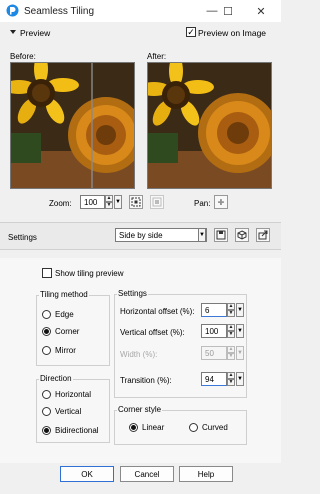 Image resolution: width=320 pixels, height=494 pixels. I want to click on corner-linear-radio, so click(133, 427).